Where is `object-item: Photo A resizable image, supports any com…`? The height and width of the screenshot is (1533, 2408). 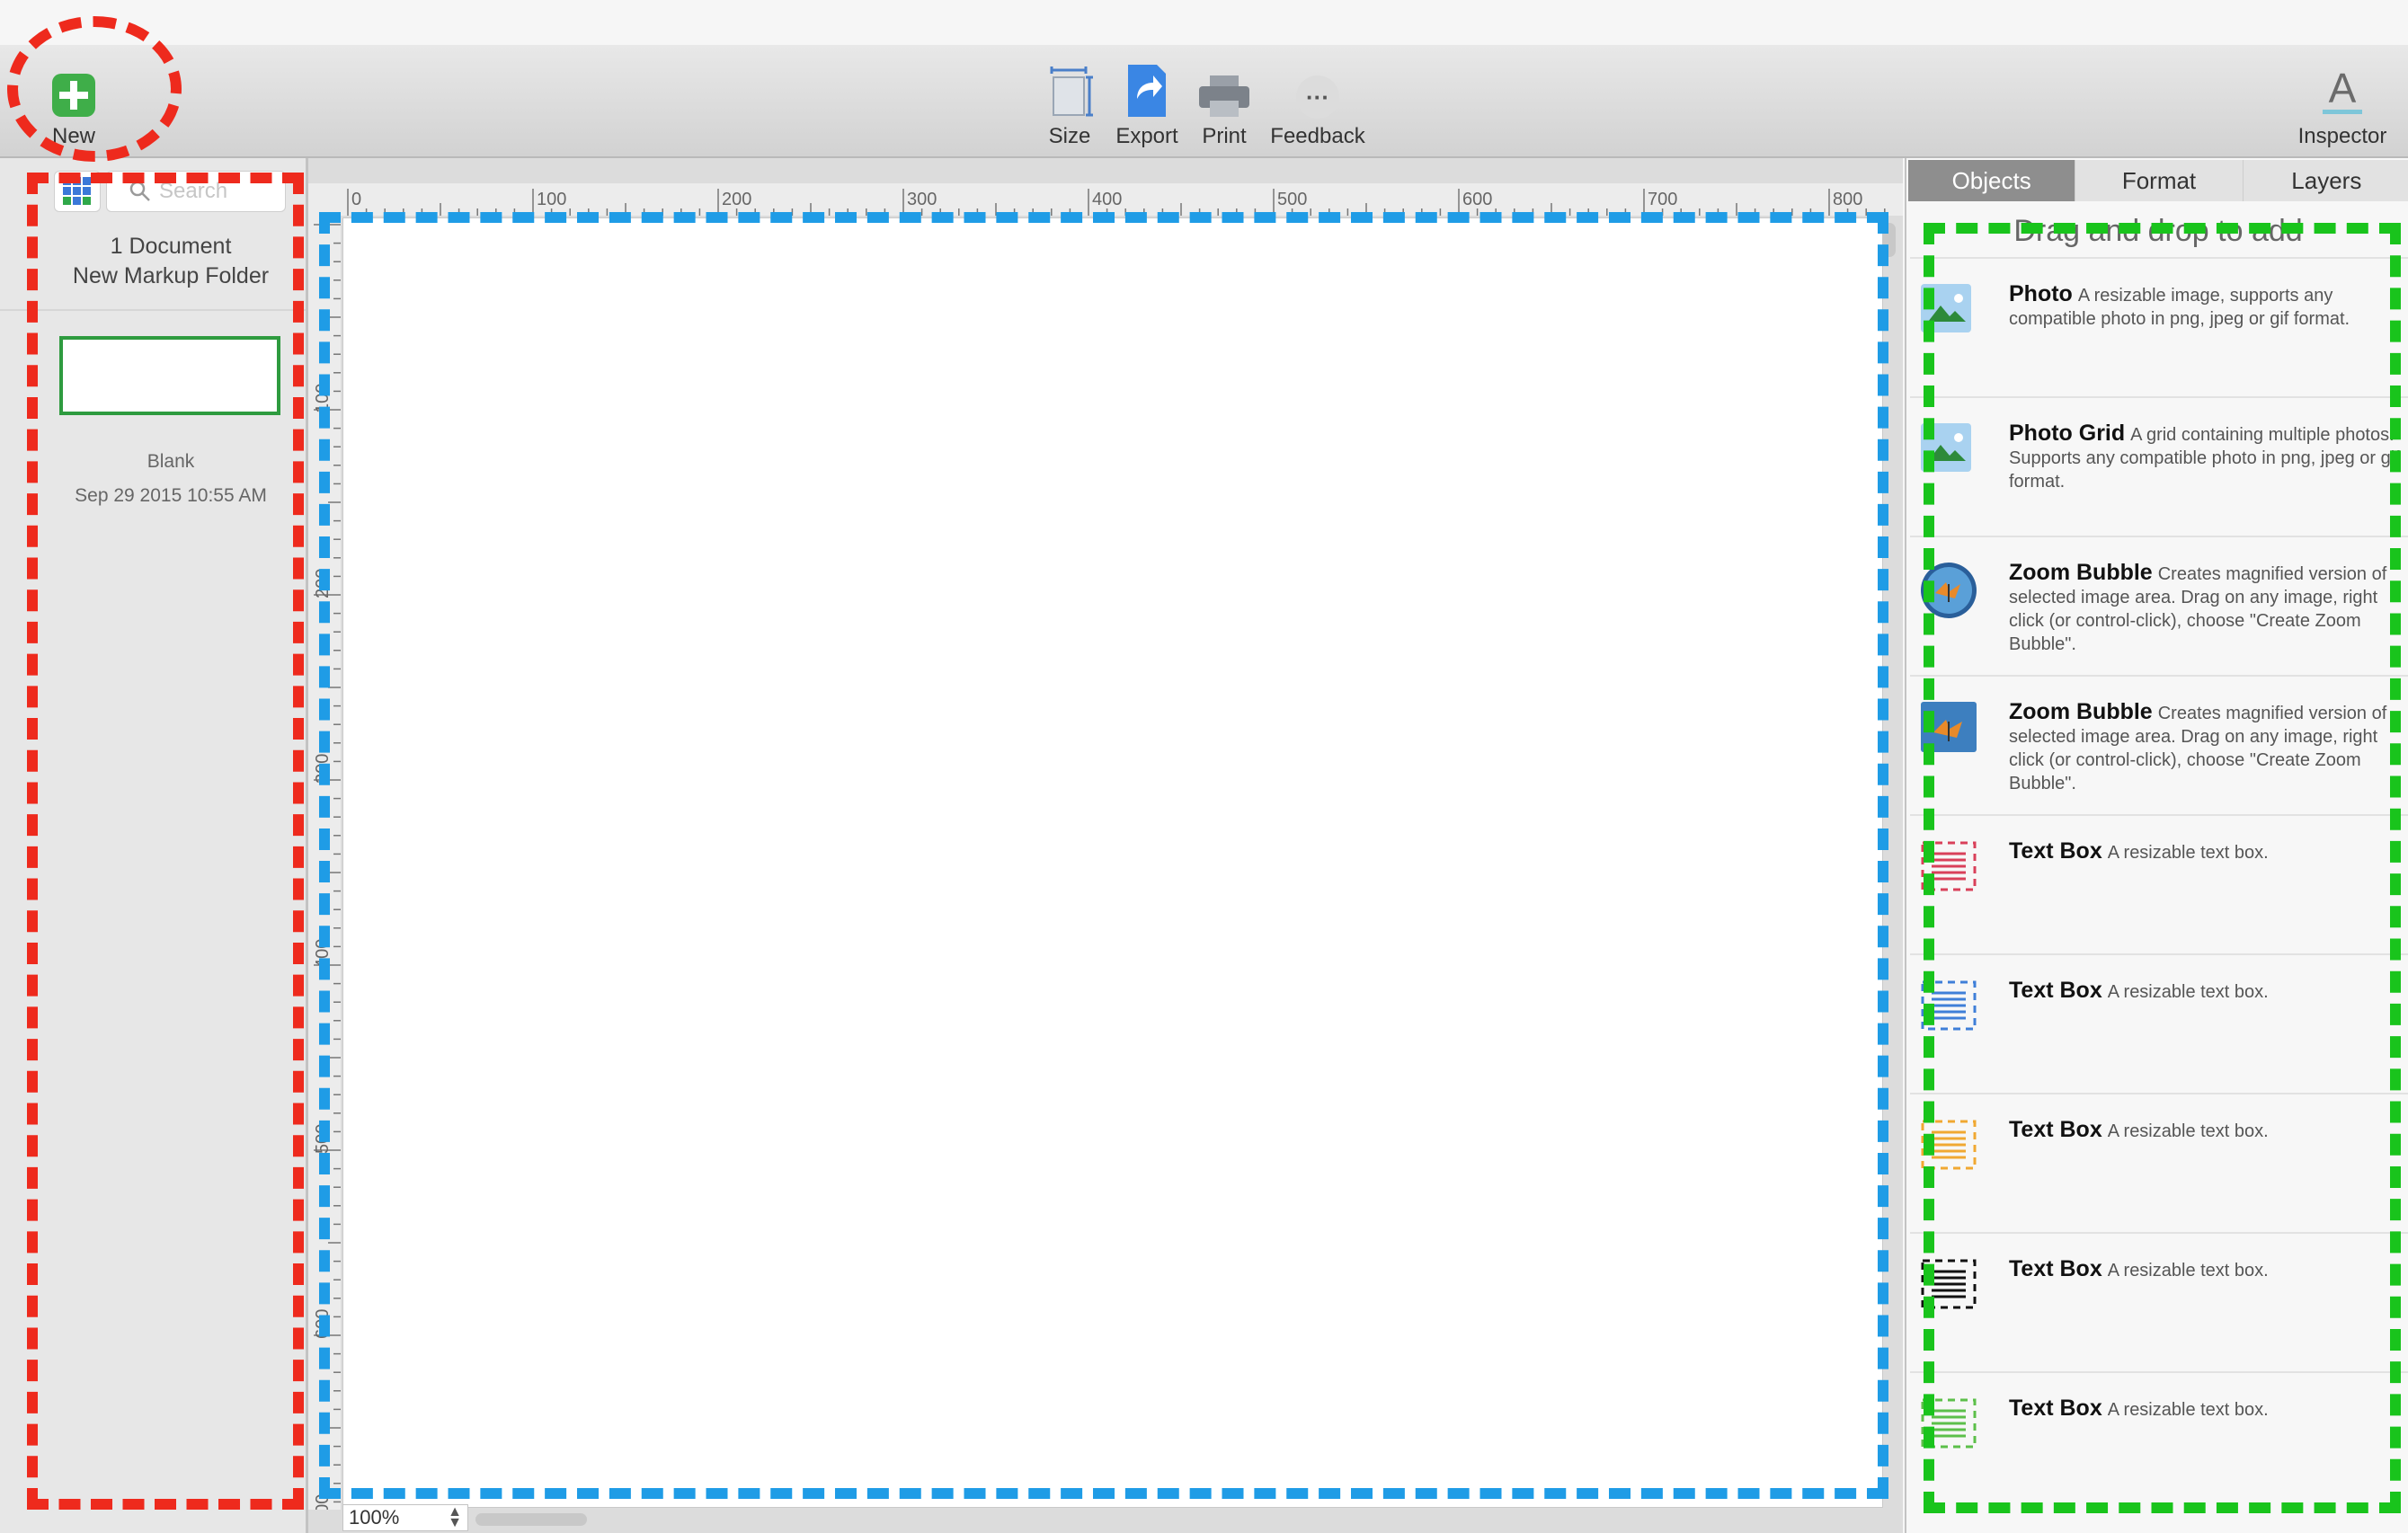 object-item: Photo A resizable image, supports any com… is located at coordinates (2159, 328).